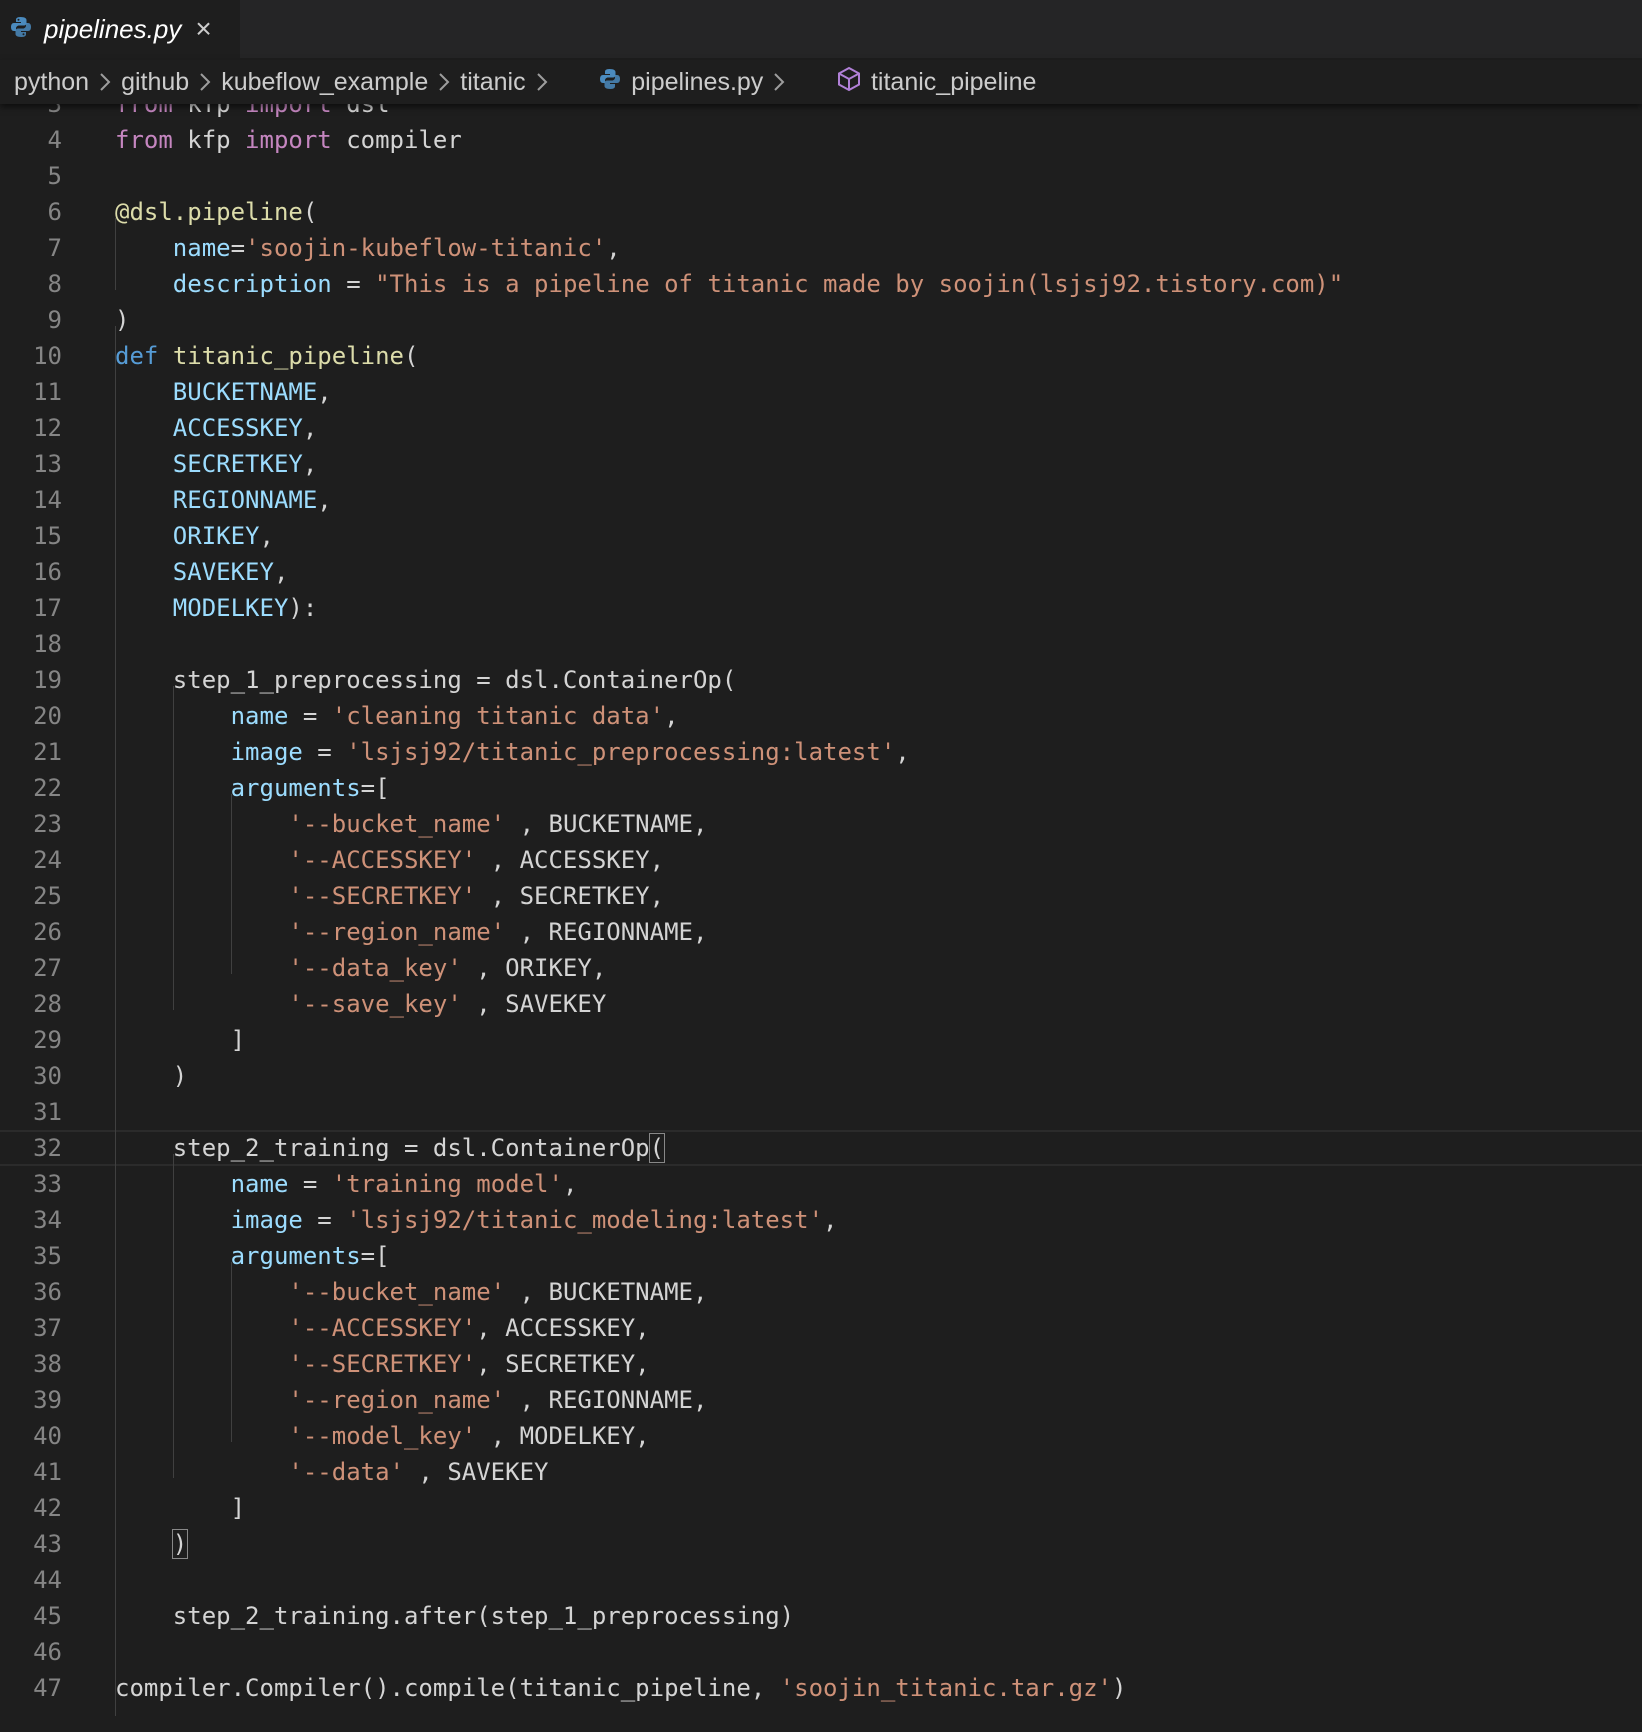 This screenshot has height=1732, width=1642. What do you see at coordinates (194, 536) in the screenshot?
I see `code-text: ORIKEY,` at bounding box center [194, 536].